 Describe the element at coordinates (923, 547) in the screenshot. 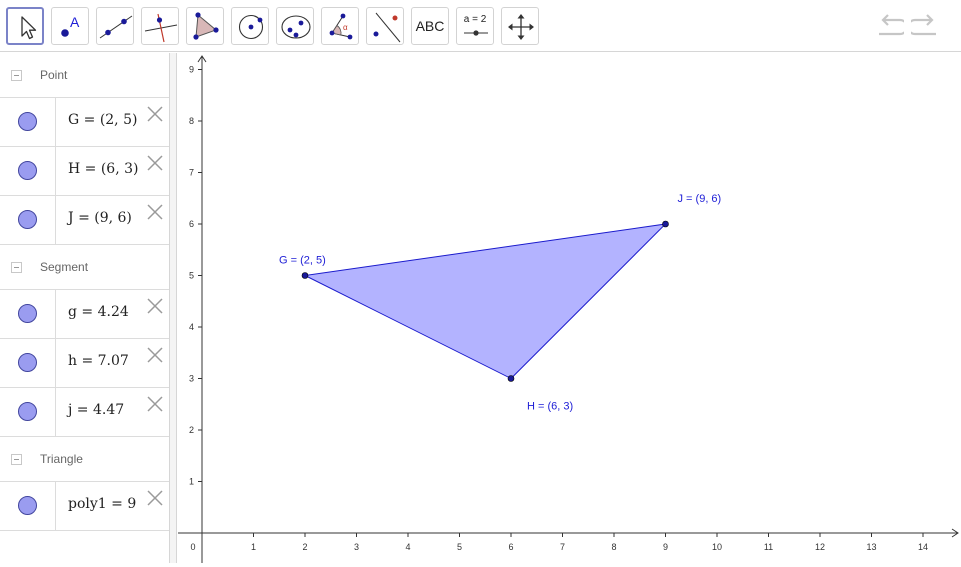

I see `x-tick-label: 14` at that location.